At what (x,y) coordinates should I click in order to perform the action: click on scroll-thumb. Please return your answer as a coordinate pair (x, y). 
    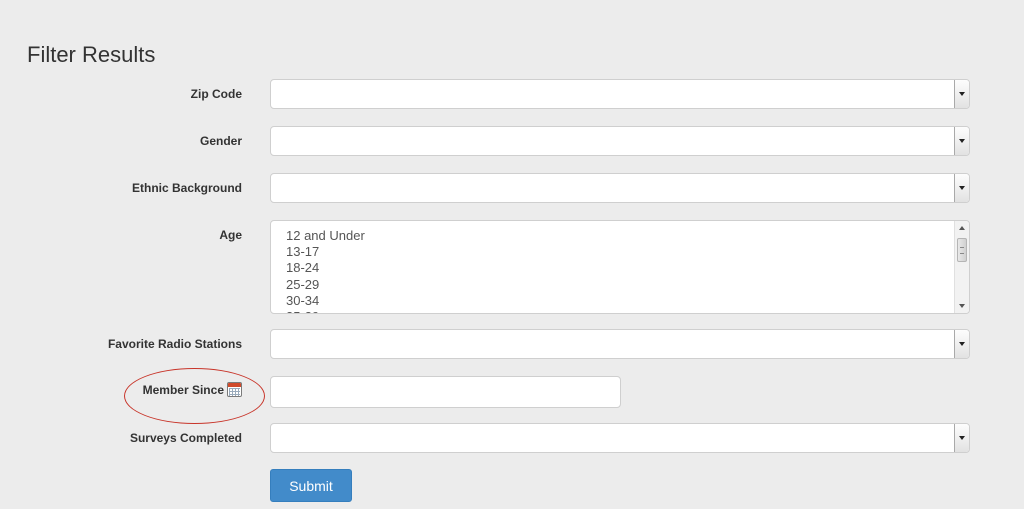
    Looking at the image, I should click on (962, 250).